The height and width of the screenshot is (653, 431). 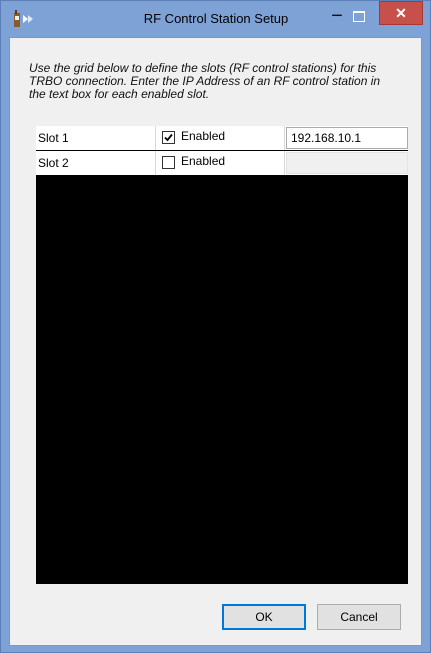 I want to click on slot-1-enabled-checkbox, so click(x=168, y=137).